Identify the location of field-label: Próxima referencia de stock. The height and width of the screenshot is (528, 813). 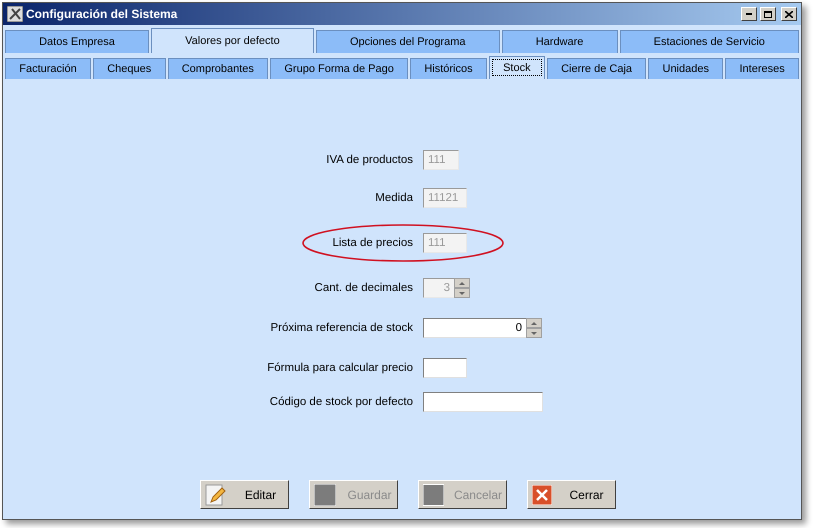
(341, 328).